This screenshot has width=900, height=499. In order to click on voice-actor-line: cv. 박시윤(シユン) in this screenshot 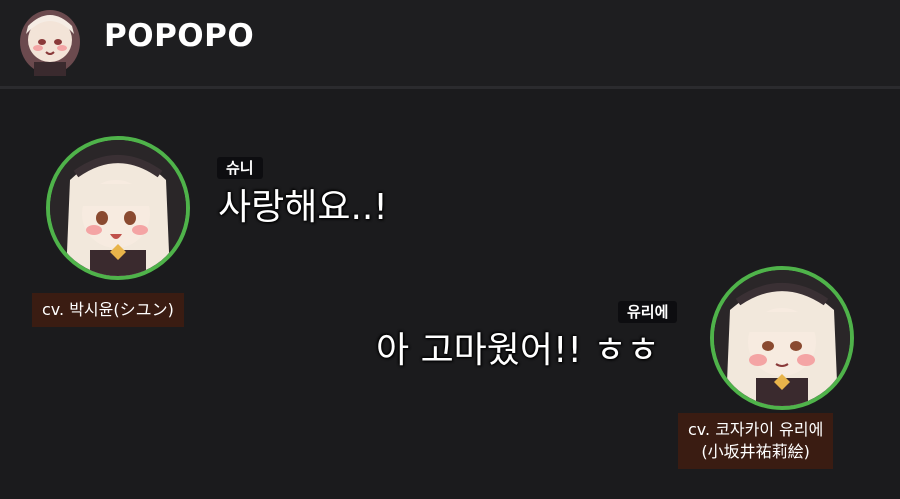, I will do `click(108, 309)`.